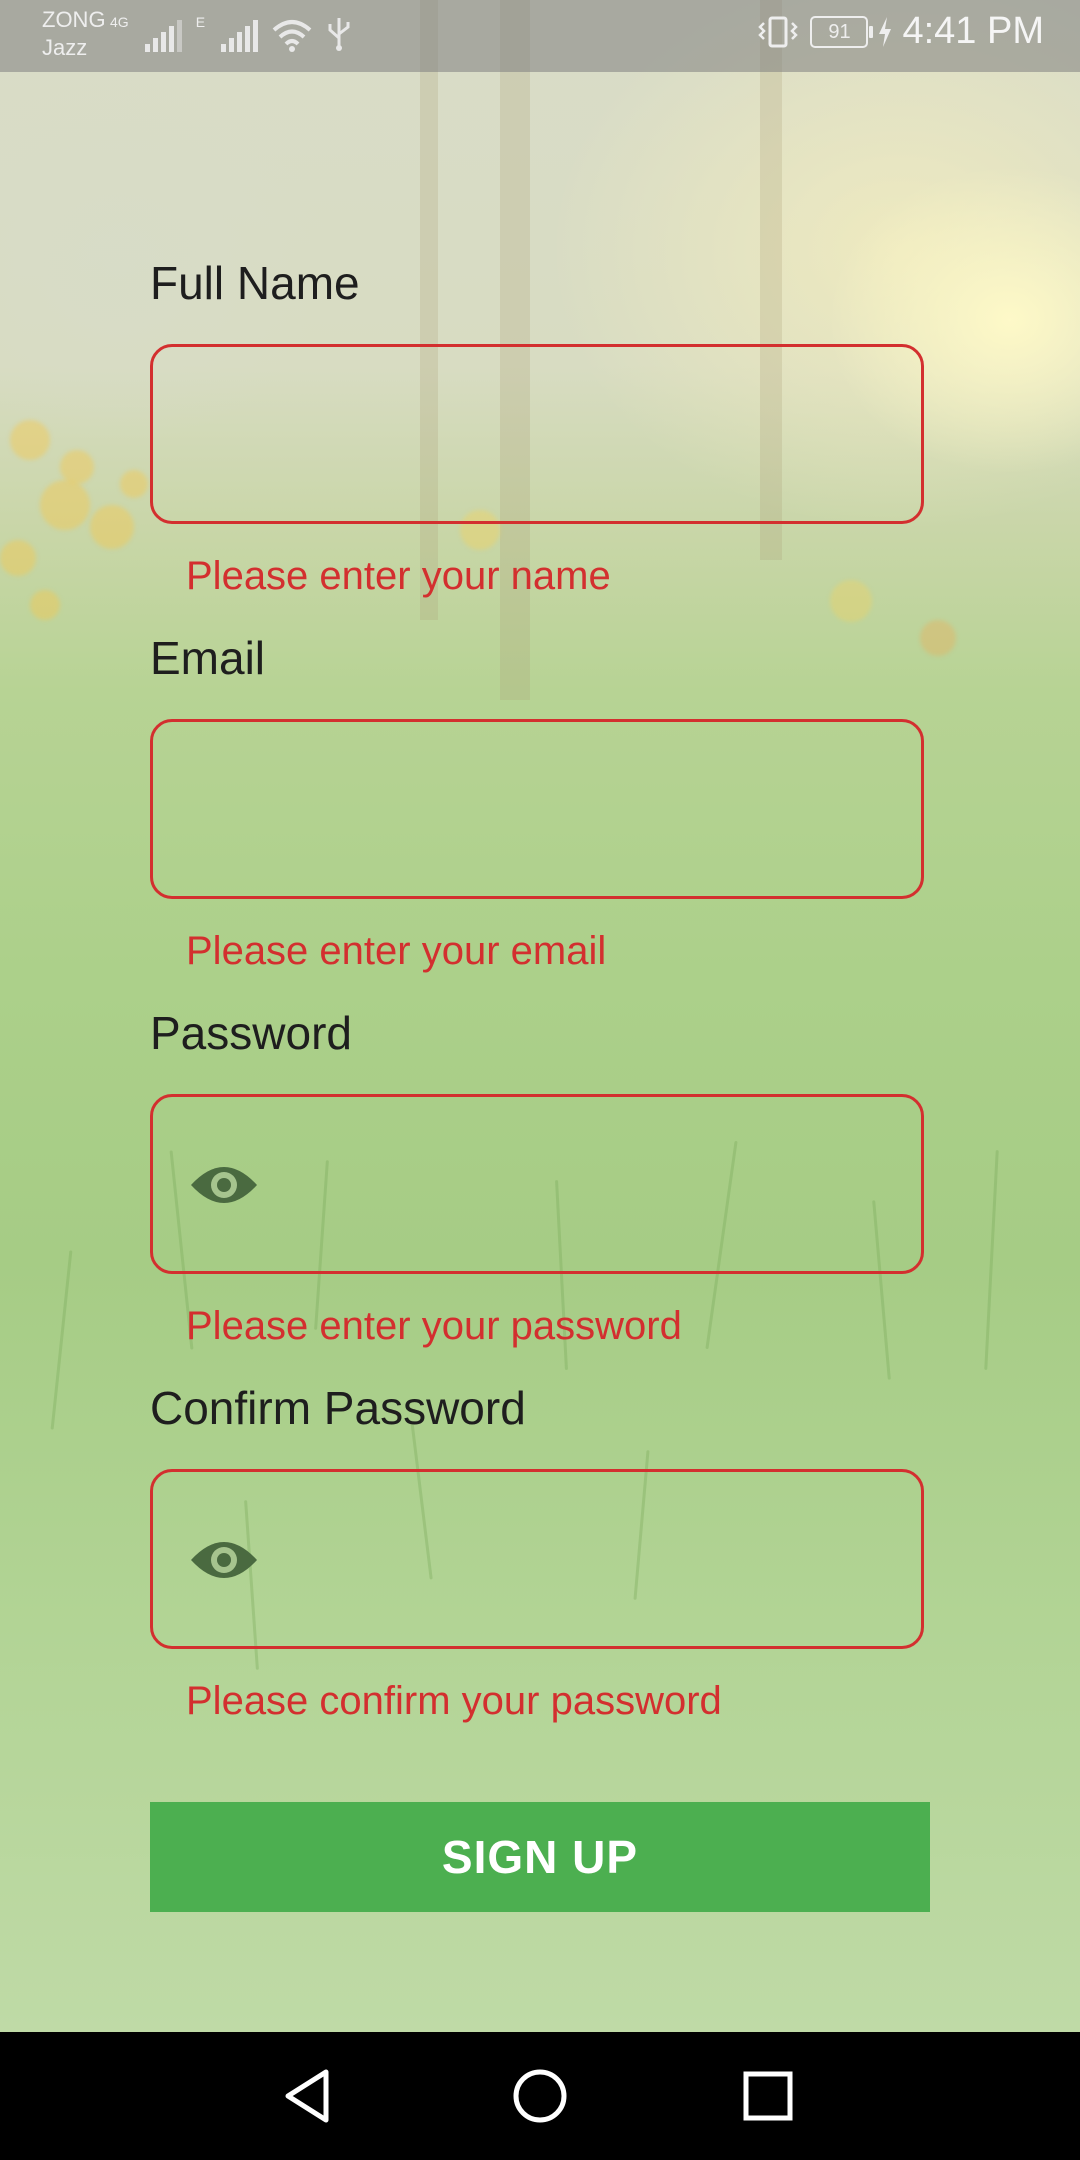  I want to click on battery-icon: 91, so click(842, 31).